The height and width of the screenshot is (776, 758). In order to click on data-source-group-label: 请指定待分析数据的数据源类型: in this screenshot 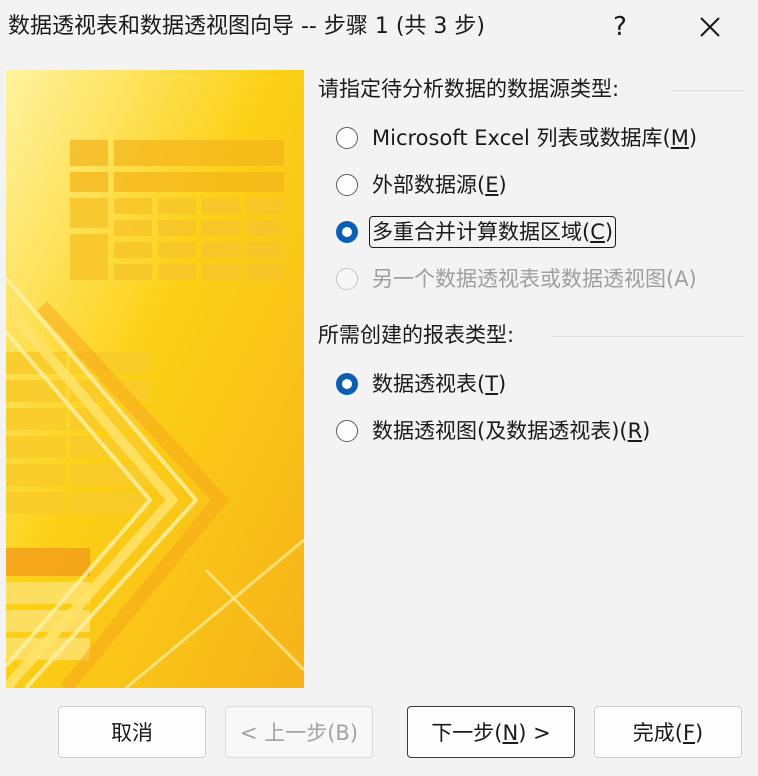, I will do `click(469, 89)`.